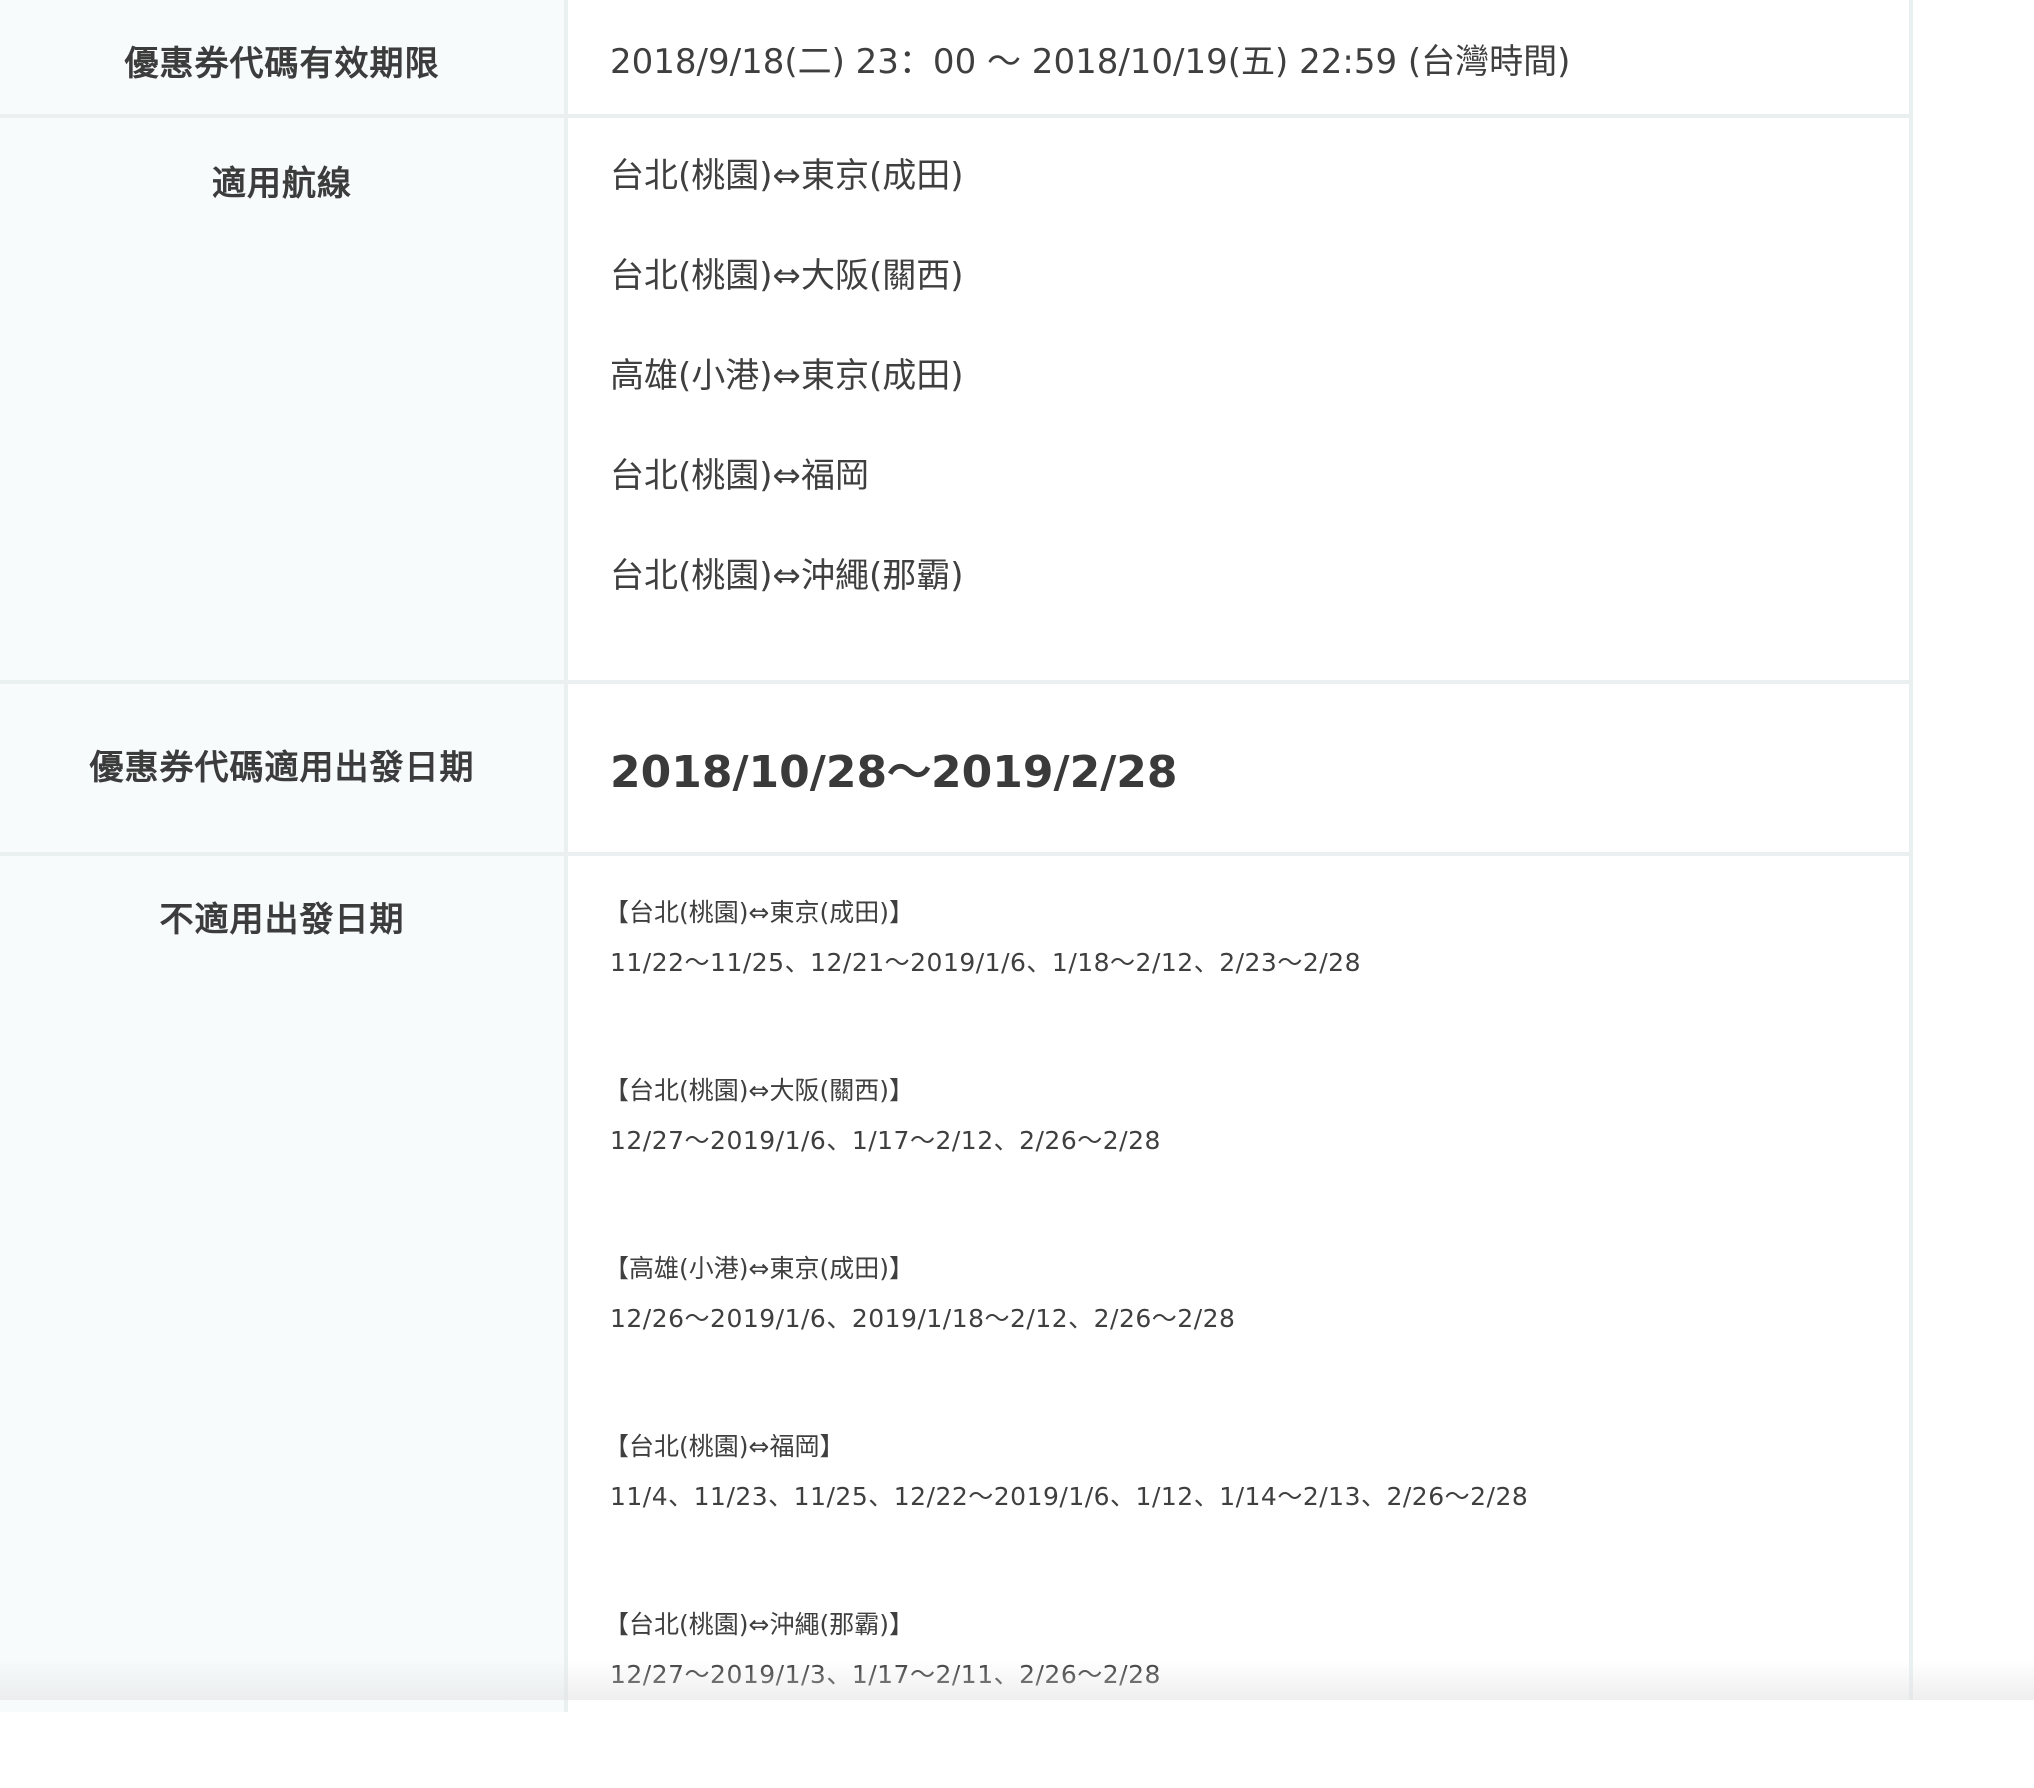  What do you see at coordinates (284, 1284) in the screenshot?
I see `blackout-label: 不適用出發日期` at bounding box center [284, 1284].